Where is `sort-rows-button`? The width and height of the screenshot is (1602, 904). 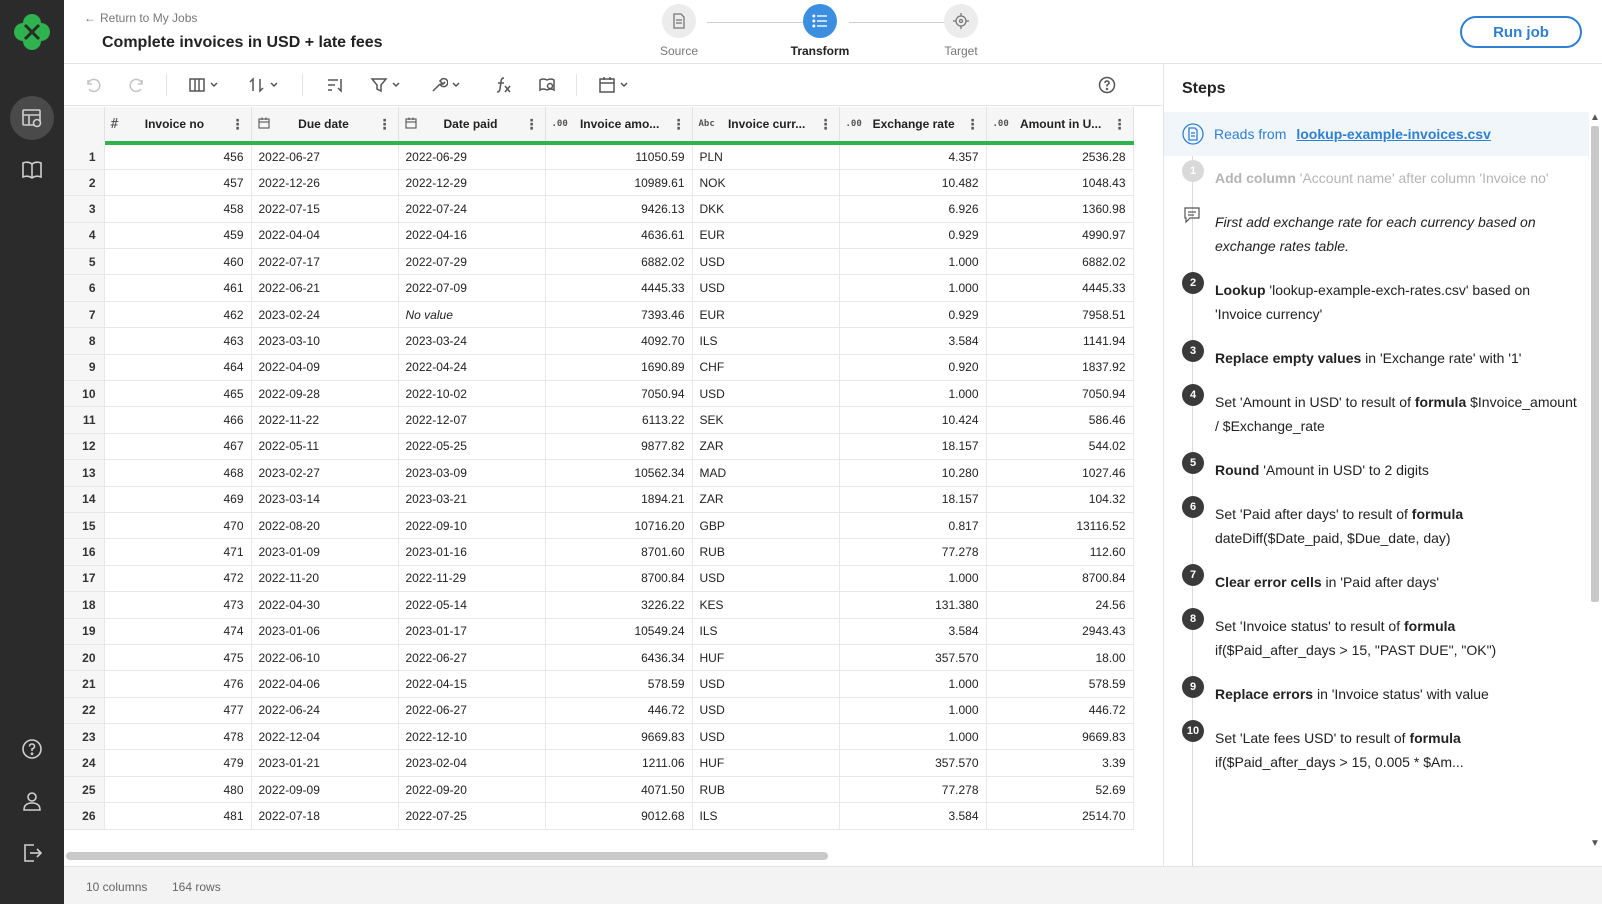
sort-rows-button is located at coordinates (335, 85).